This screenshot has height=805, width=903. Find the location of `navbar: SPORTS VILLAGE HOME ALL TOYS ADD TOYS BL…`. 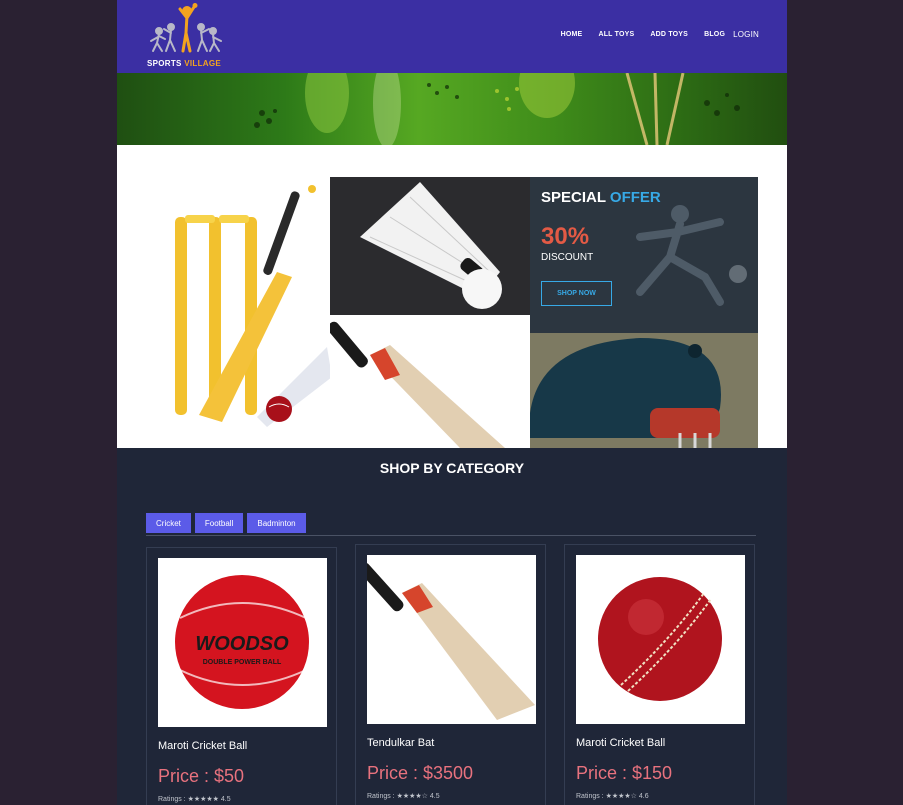

navbar: SPORTS VILLAGE HOME ALL TOYS ADD TOYS BL… is located at coordinates (452, 36).